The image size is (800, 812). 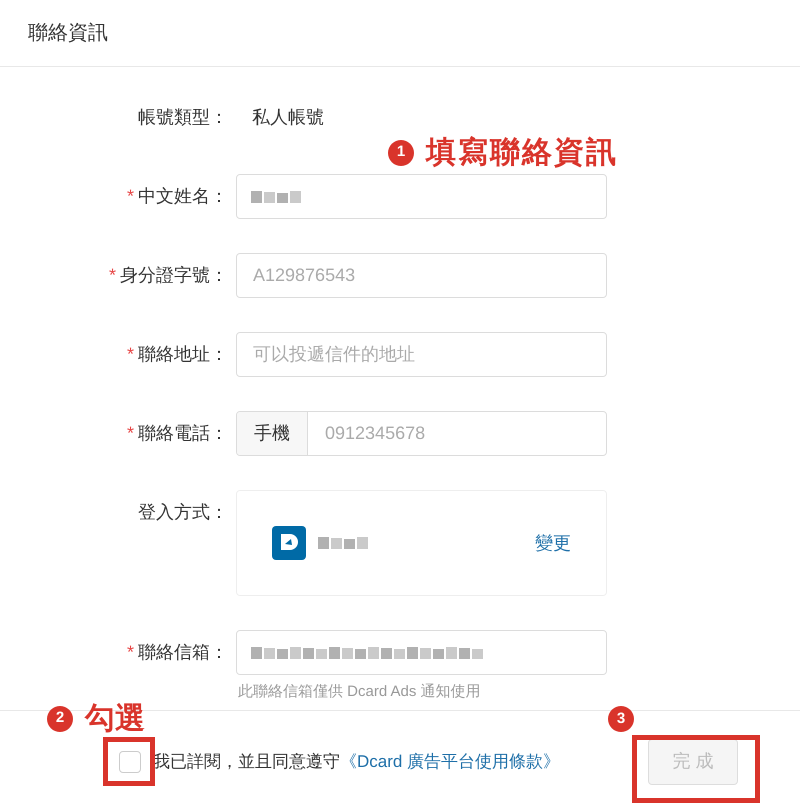 I want to click on input-field: A129876543, so click(x=421, y=275).